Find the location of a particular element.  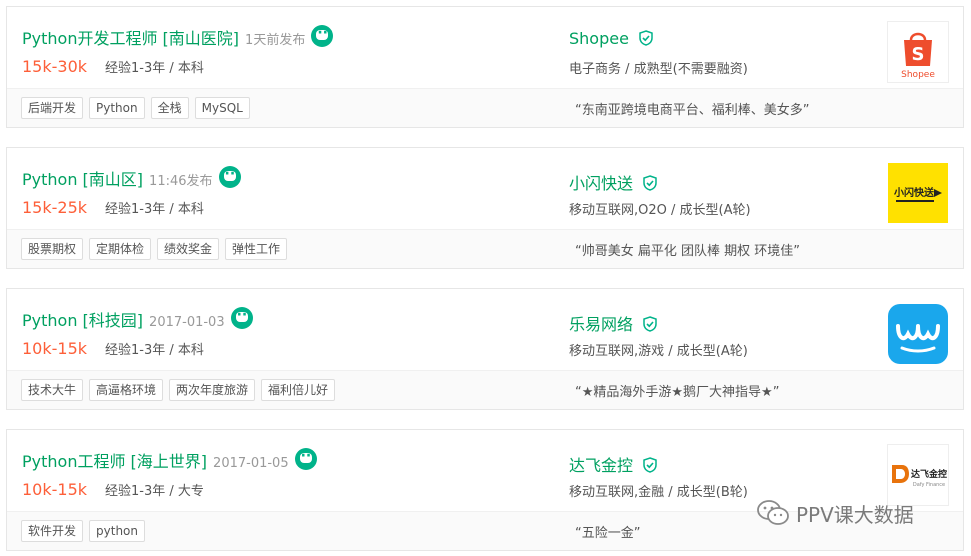

job-tag: 绩效奖金 is located at coordinates (188, 249).